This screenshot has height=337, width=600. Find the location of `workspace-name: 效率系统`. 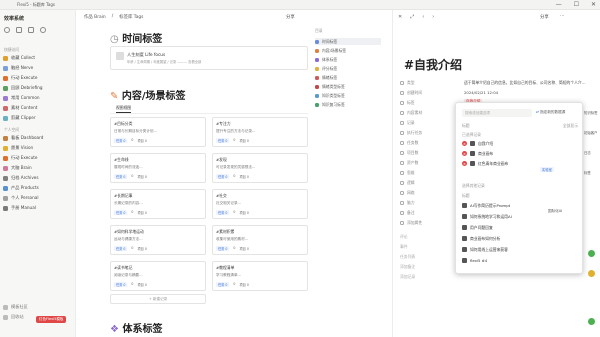

workspace-name: 效率系统 is located at coordinates (14, 18).